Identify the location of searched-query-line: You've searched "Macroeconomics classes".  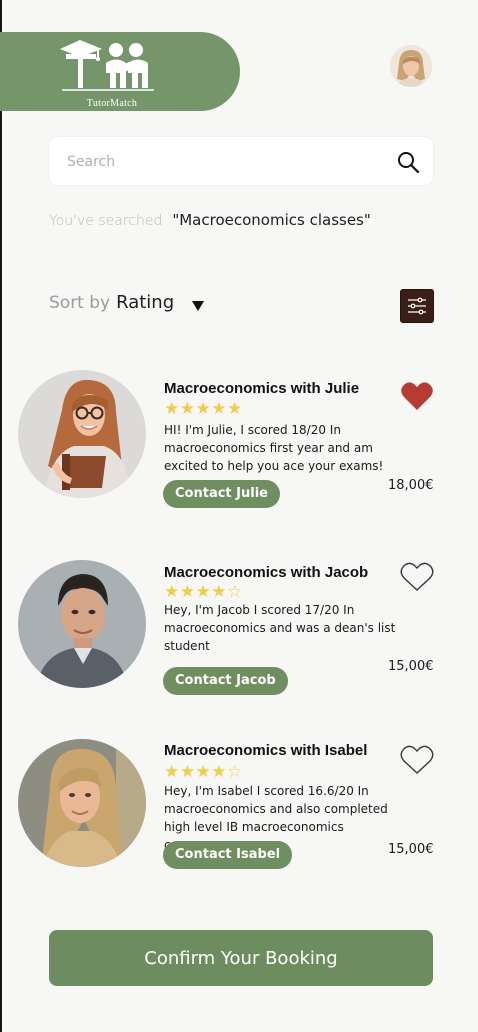
(210, 220).